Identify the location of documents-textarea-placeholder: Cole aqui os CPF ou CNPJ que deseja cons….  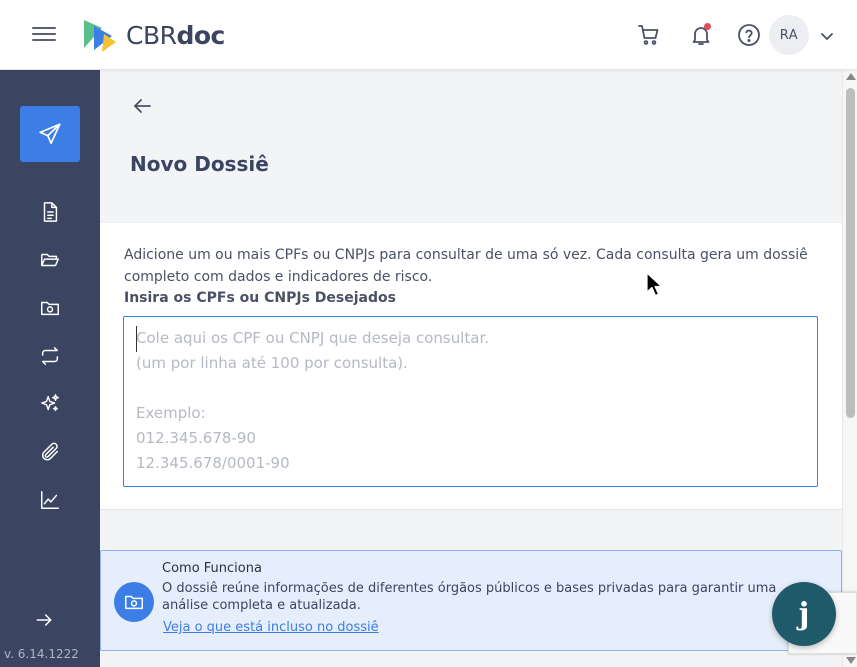
(313, 400).